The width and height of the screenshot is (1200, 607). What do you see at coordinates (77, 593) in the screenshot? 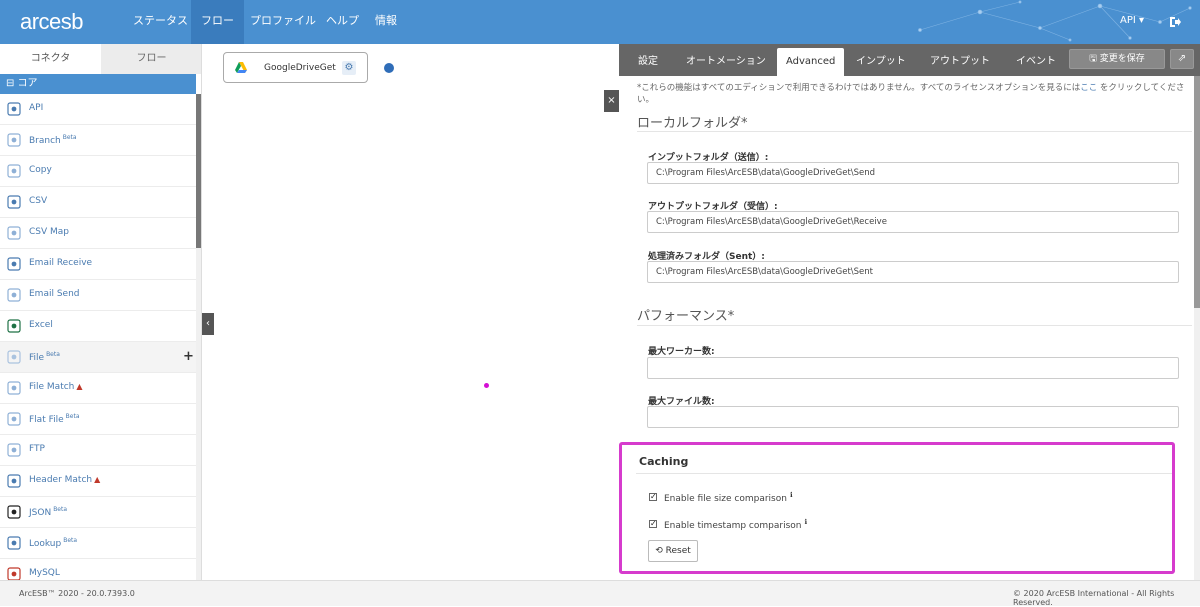
I see `version-text: ArcESB™ 2020 - 20.0.7393.0` at bounding box center [77, 593].